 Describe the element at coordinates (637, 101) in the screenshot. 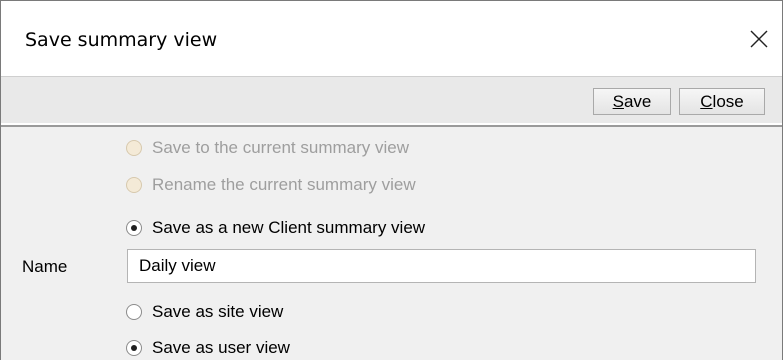

I see `save-label: ave` at that location.